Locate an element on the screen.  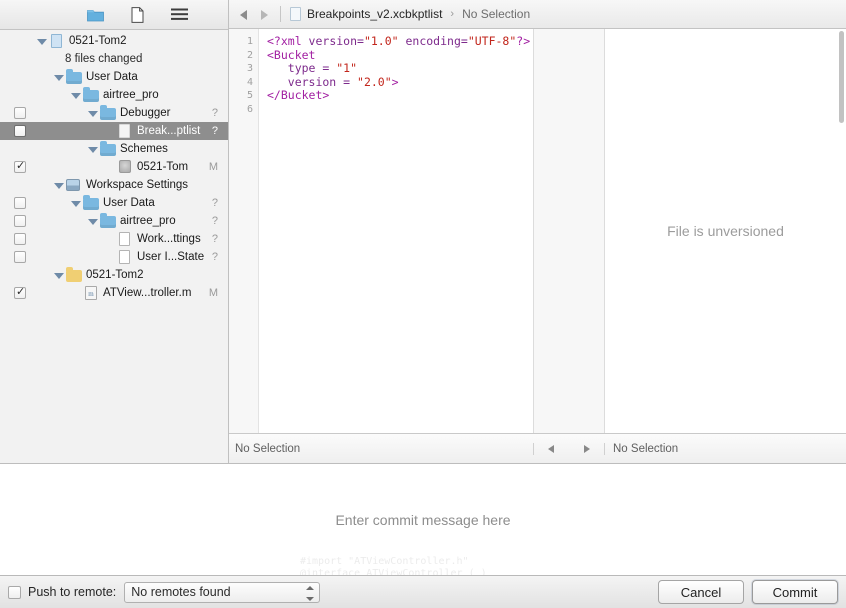
line-number: 6 is located at coordinates (249, 109).